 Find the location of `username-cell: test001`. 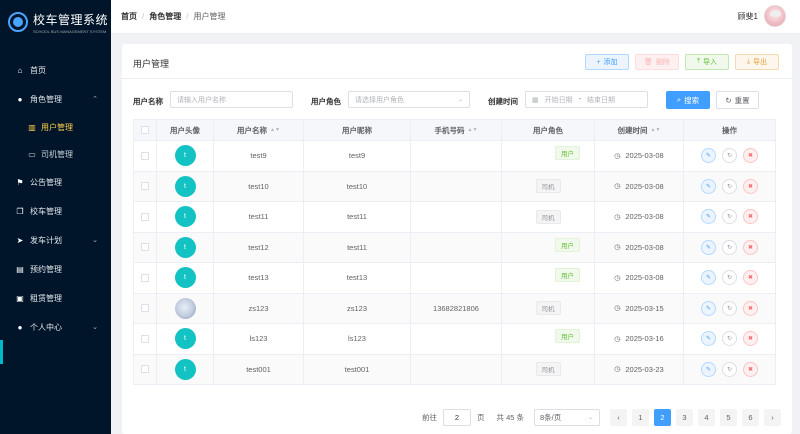

username-cell: test001 is located at coordinates (259, 369).